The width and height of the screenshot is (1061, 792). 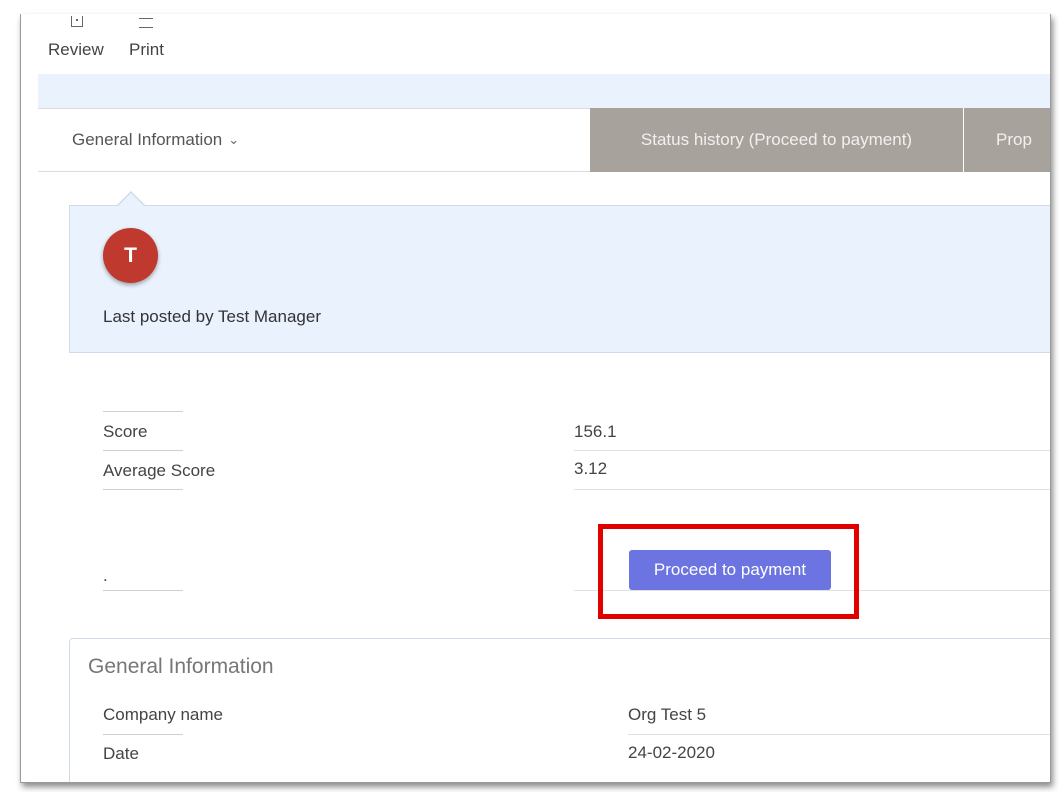 What do you see at coordinates (159, 470) in the screenshot?
I see `average-score-label: Average Score` at bounding box center [159, 470].